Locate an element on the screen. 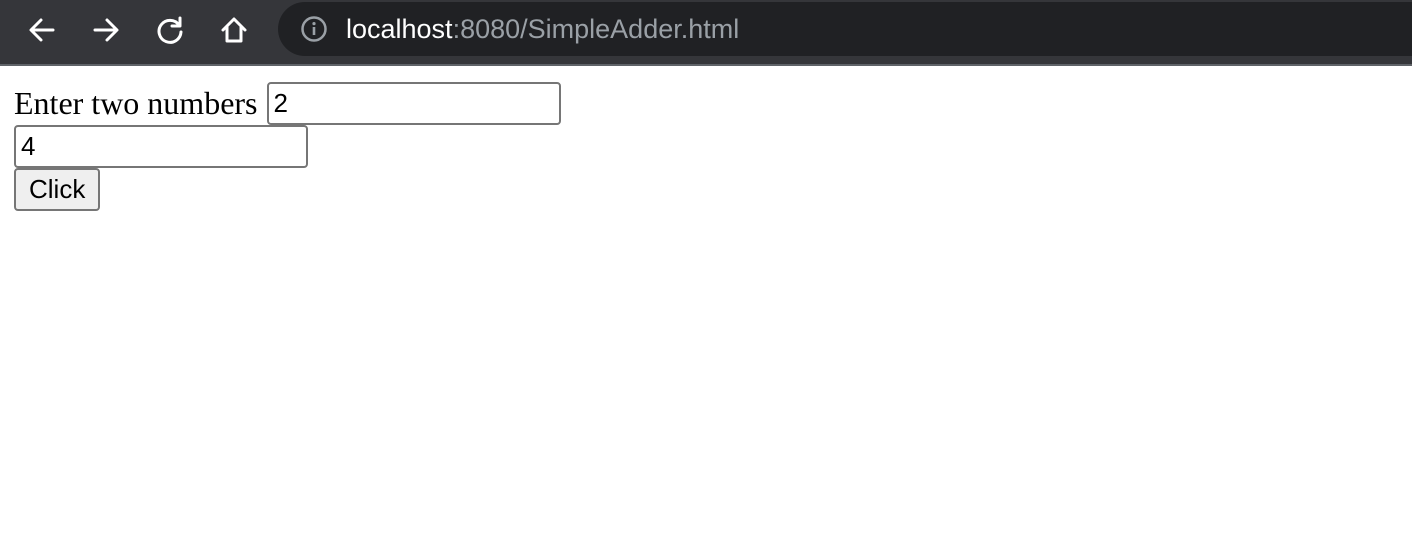 The image size is (1412, 552). home-button is located at coordinates (234, 30).